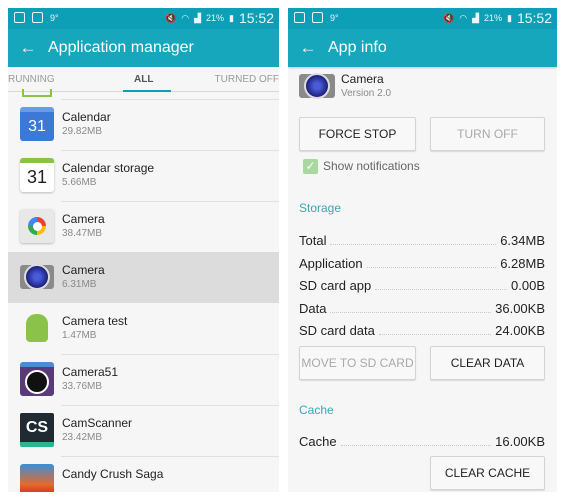 Image resolution: width=567 pixels, height=500 pixels. I want to click on storage-label: SD card app, so click(335, 285).